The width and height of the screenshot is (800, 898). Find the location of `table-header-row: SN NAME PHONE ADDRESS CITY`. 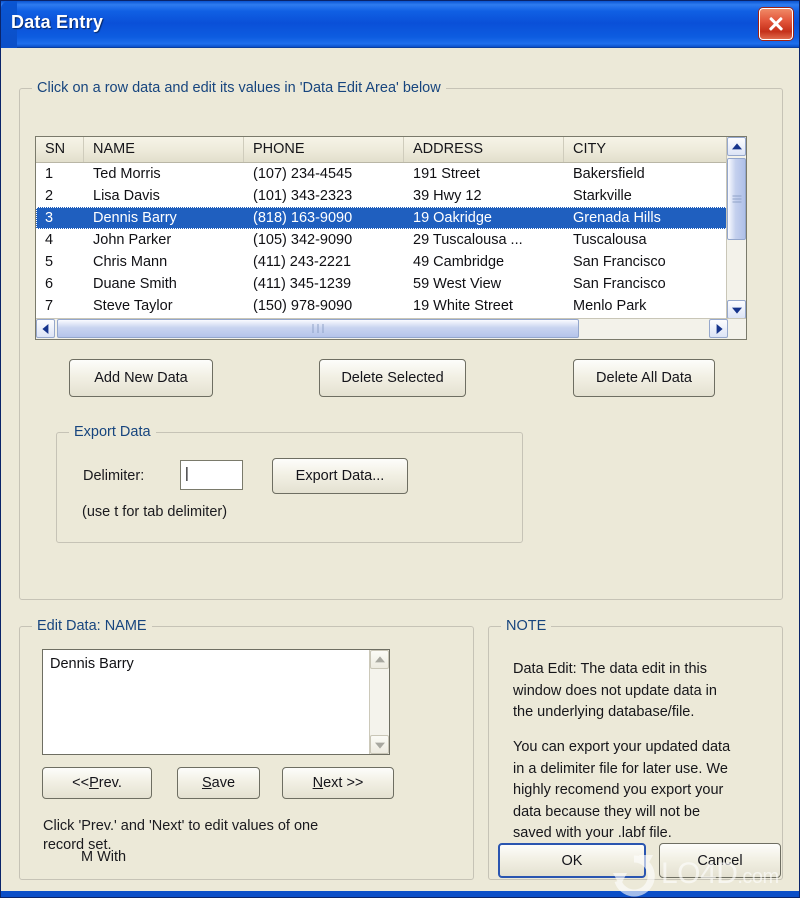

table-header-row: SN NAME PHONE ADDRESS CITY is located at coordinates (391, 150).